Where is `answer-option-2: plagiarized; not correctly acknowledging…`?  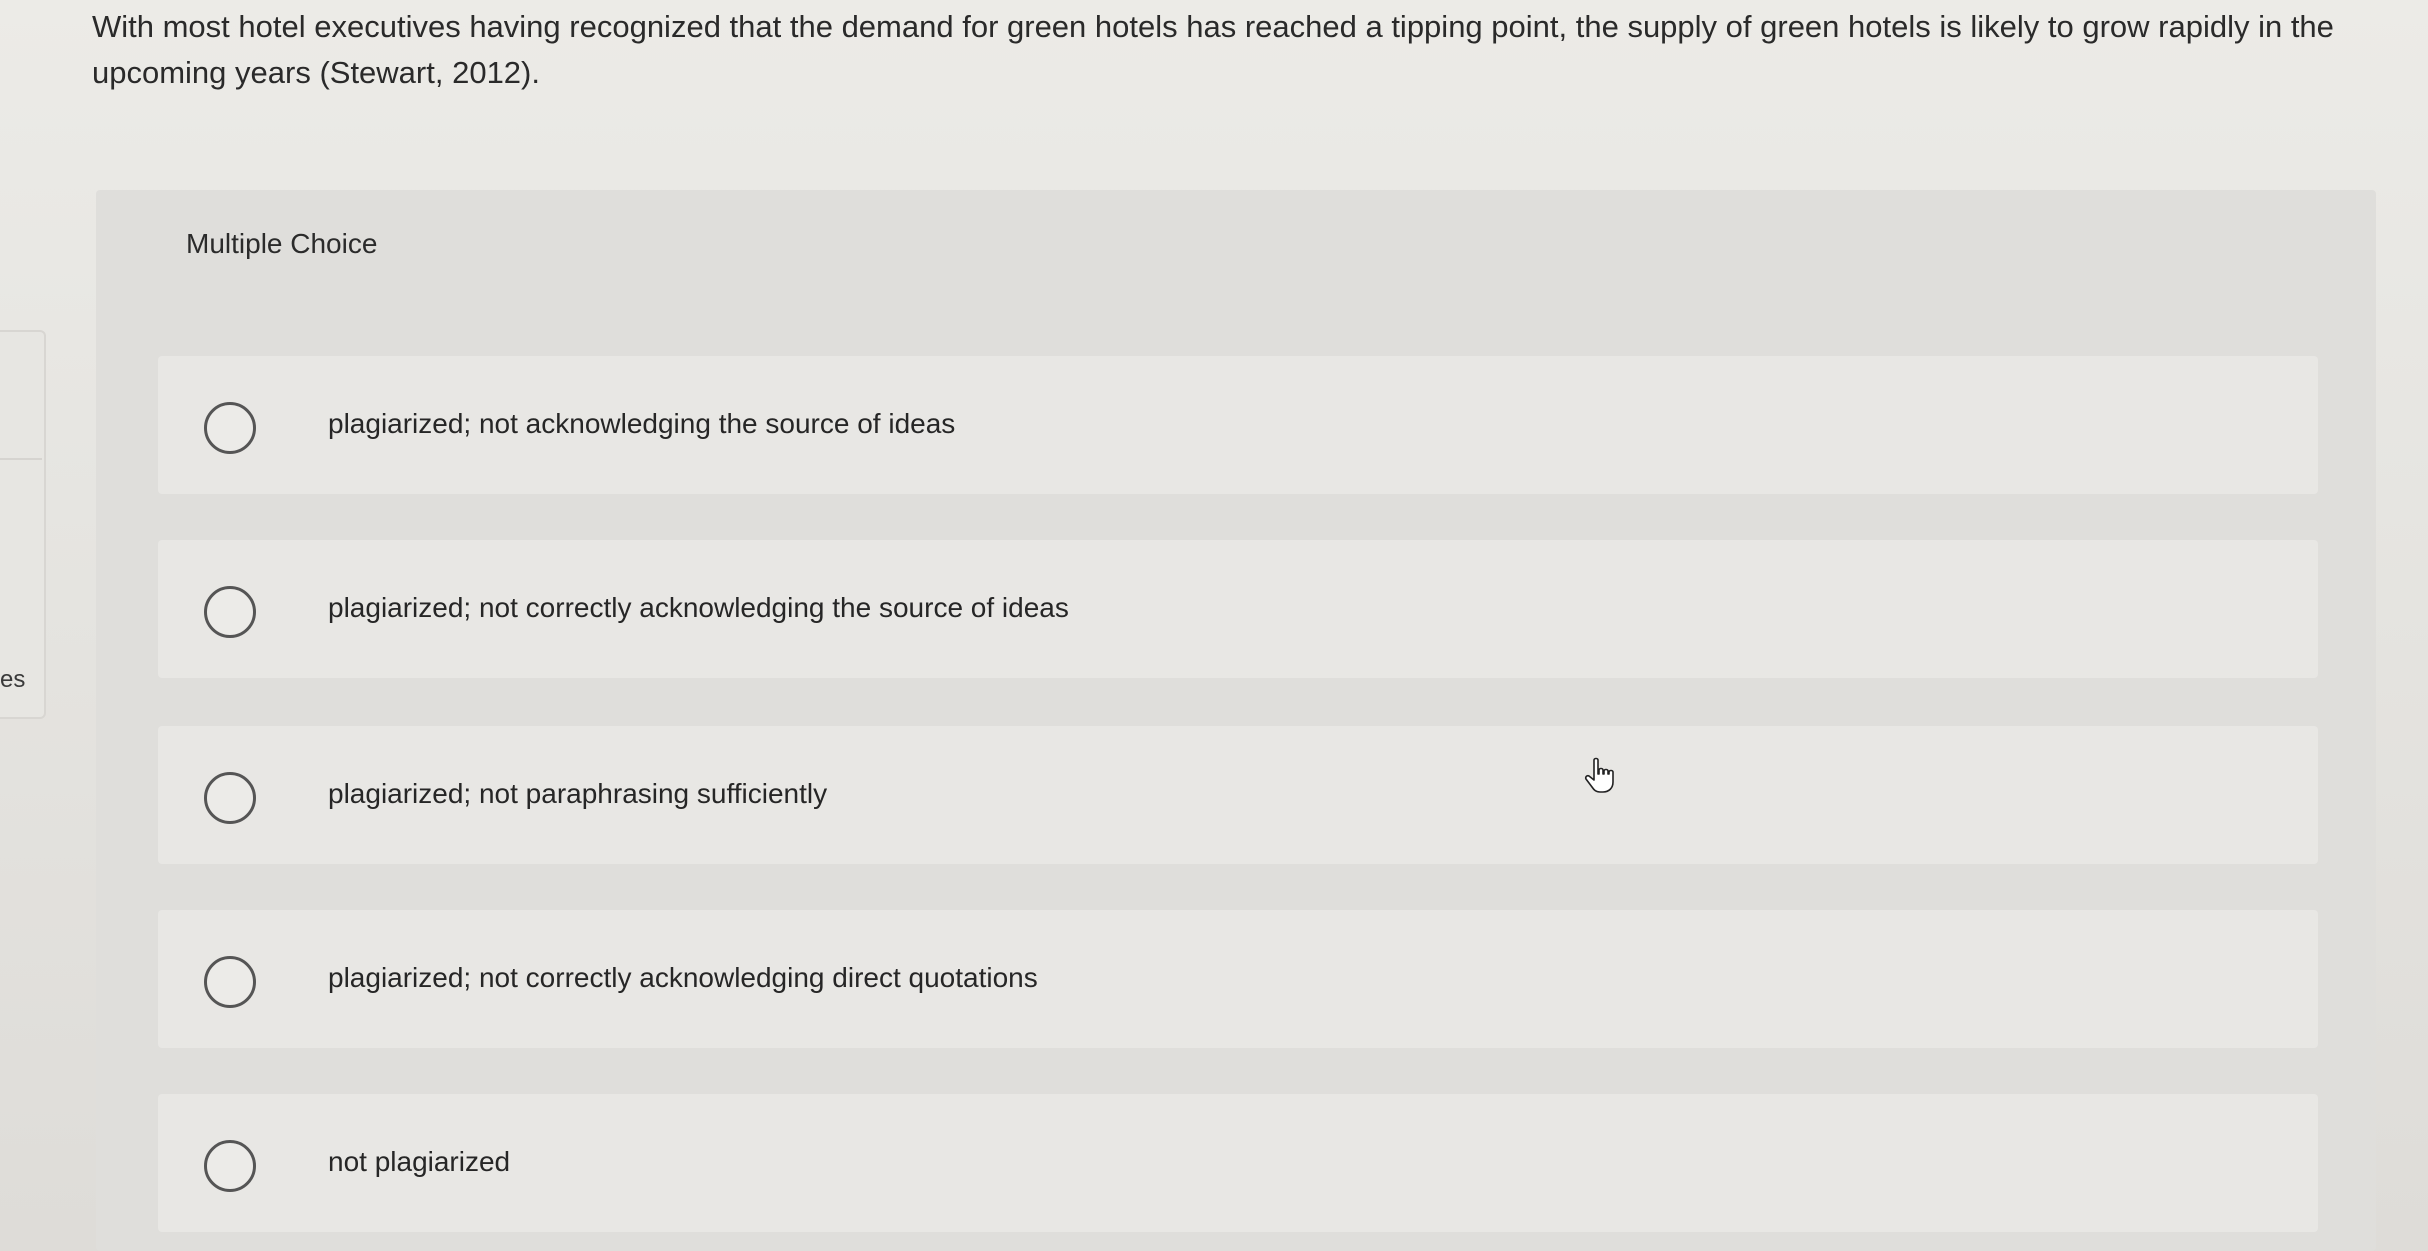 answer-option-2: plagiarized; not correctly acknowledging… is located at coordinates (1238, 609).